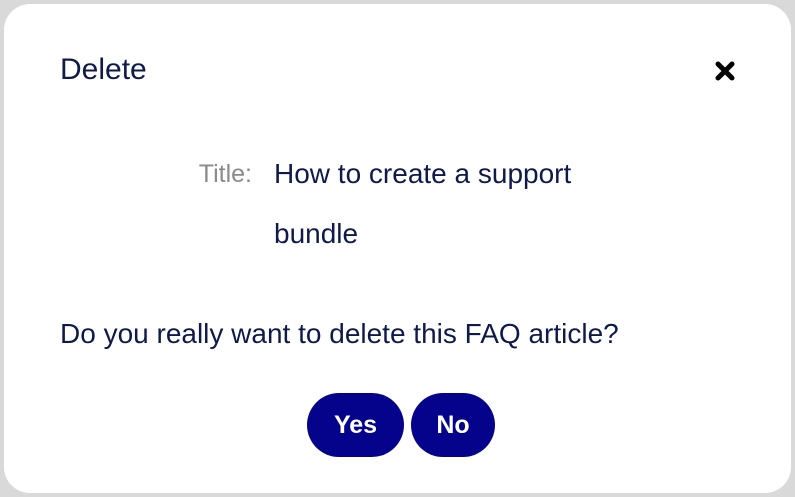  Describe the element at coordinates (453, 425) in the screenshot. I see `no-button: No` at that location.